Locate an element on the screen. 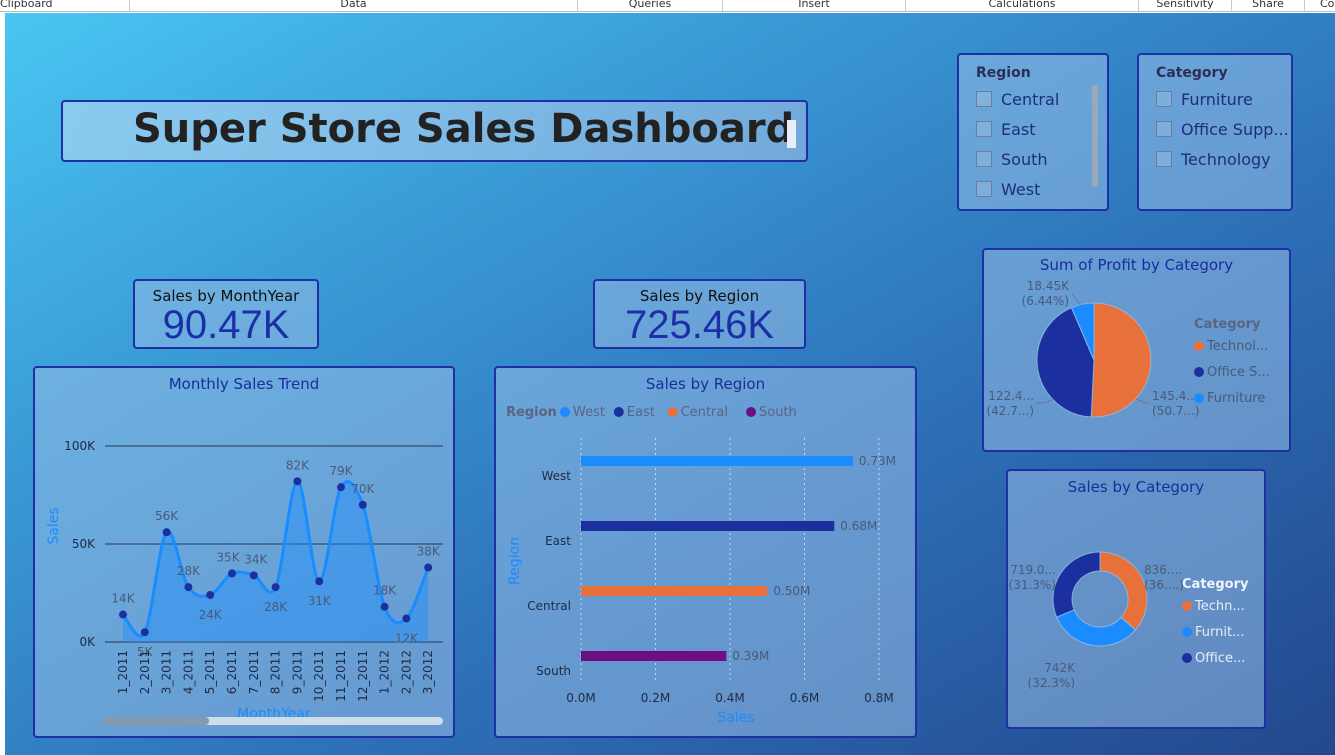 The image size is (1335, 755). data-label: (50.7...) is located at coordinates (1176, 411).